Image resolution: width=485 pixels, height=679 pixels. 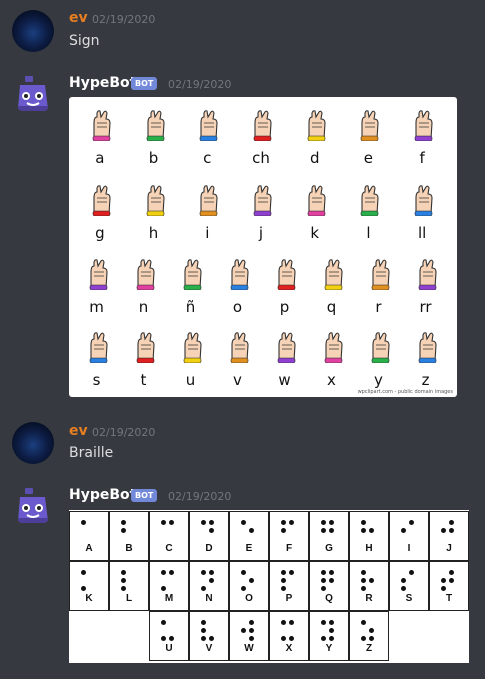 I want to click on braille-cell-m: M, so click(x=169, y=586).